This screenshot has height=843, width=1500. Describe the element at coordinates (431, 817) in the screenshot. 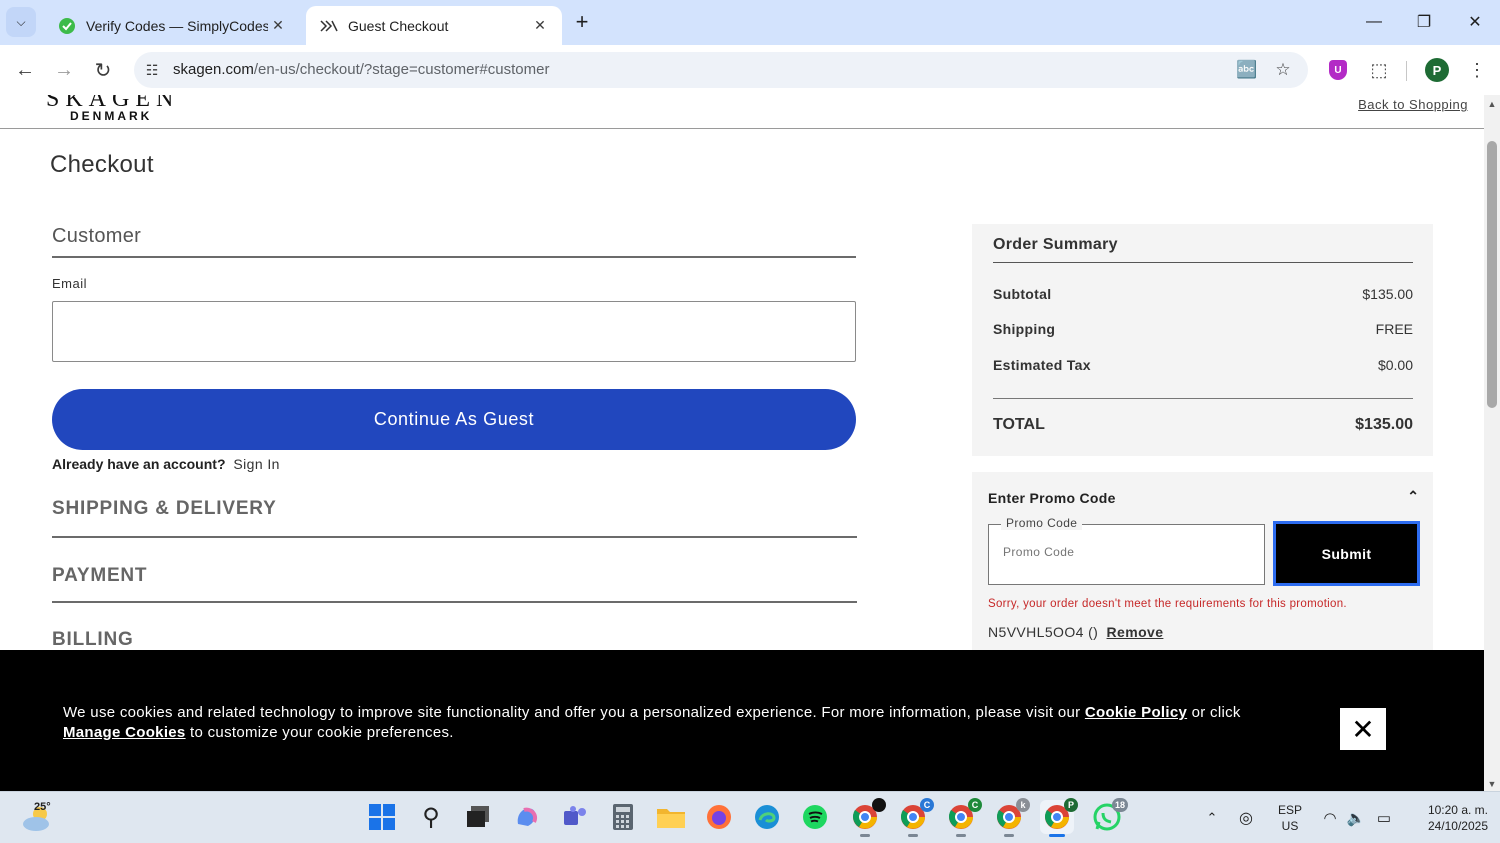

I see `search-icon: ⚲` at that location.